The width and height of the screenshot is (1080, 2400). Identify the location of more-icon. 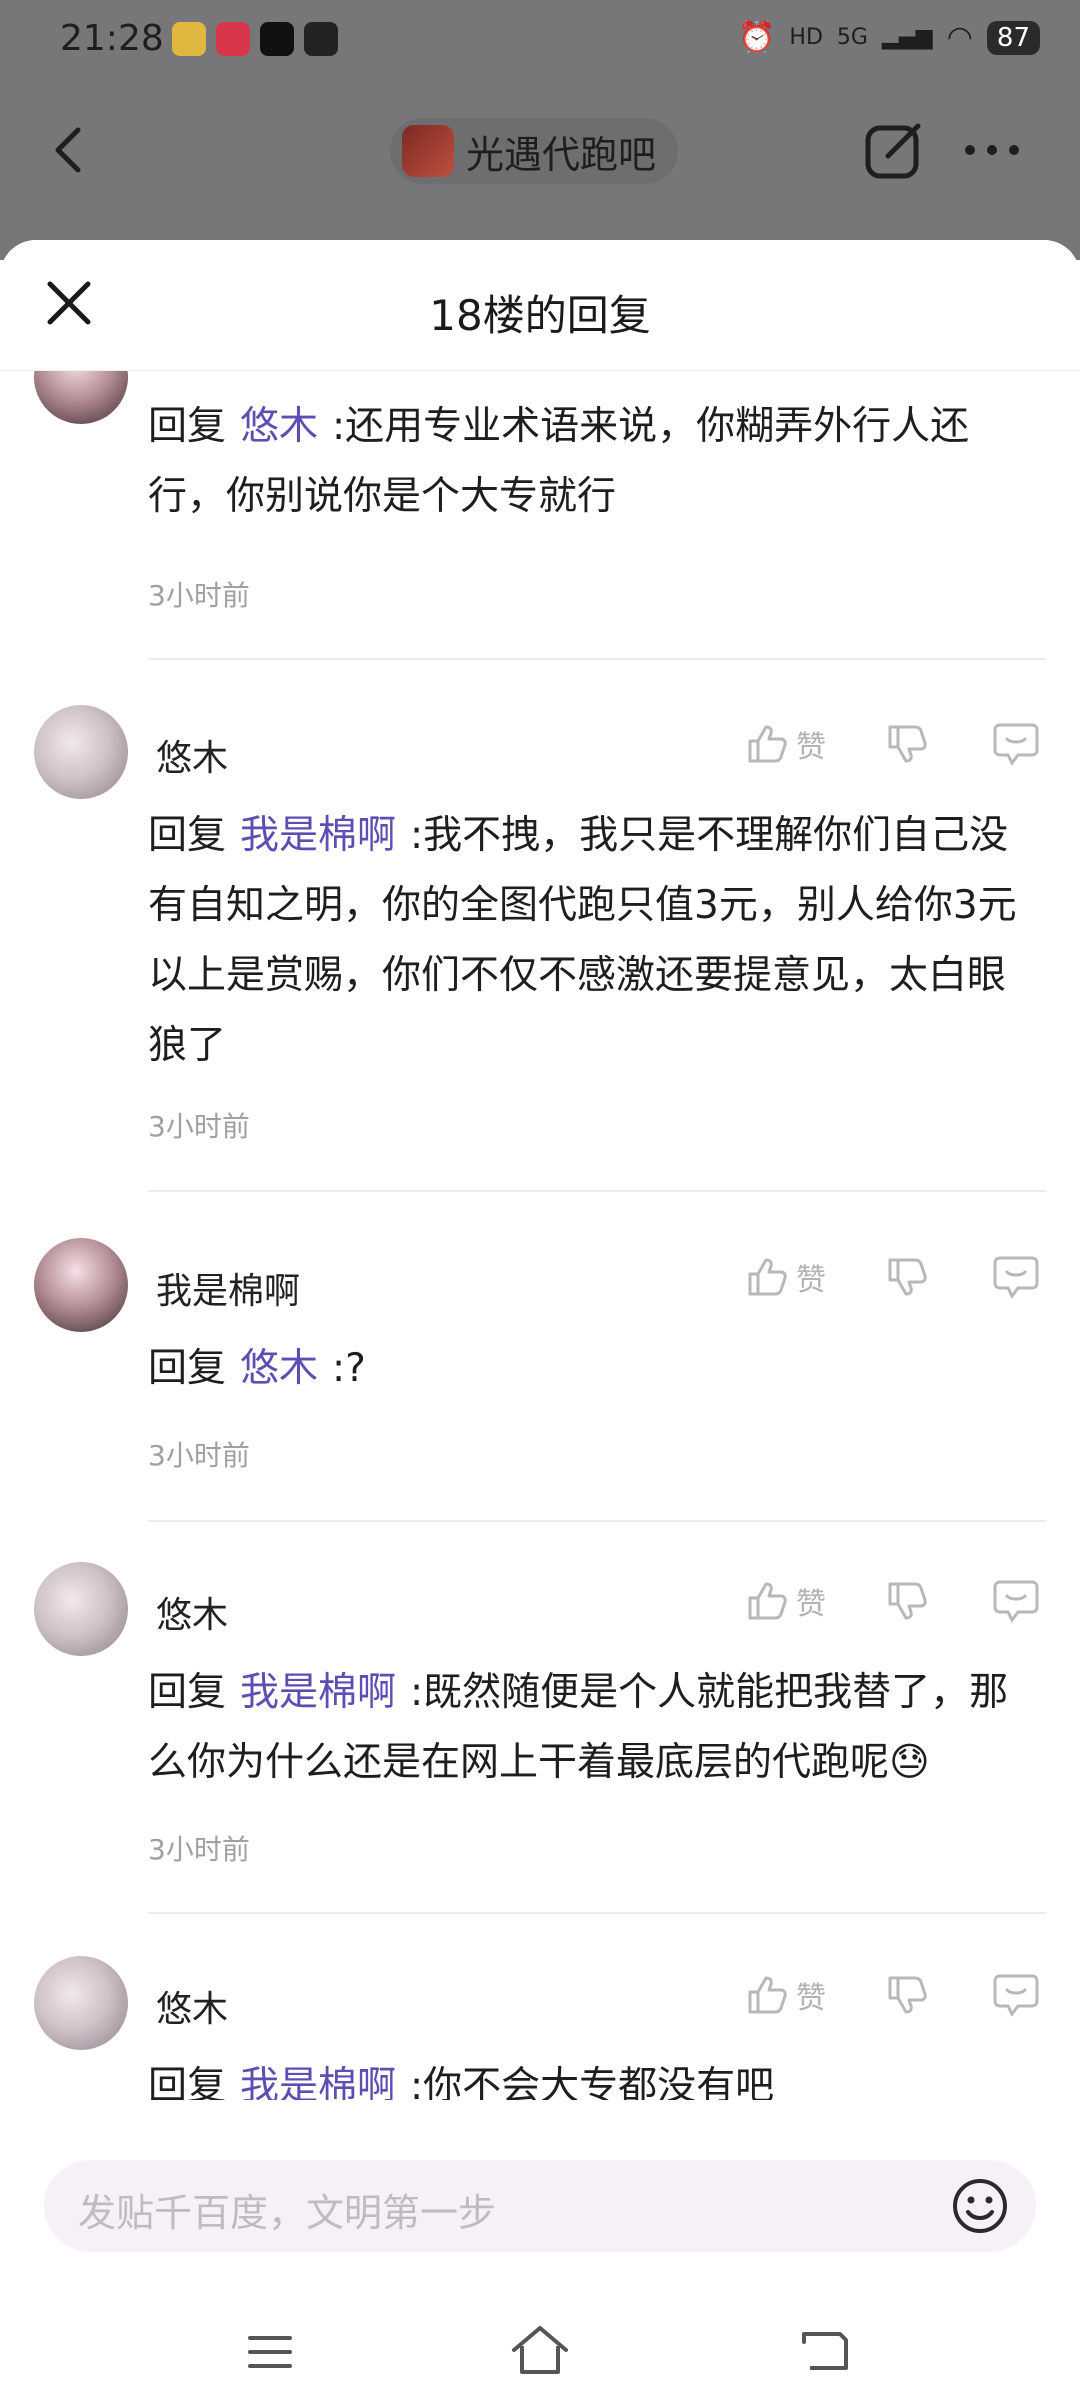
(992, 150).